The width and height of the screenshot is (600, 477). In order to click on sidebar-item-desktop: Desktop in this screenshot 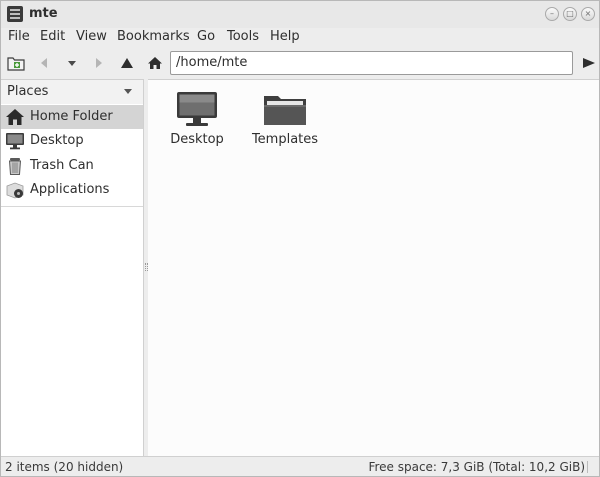, I will do `click(72, 141)`.